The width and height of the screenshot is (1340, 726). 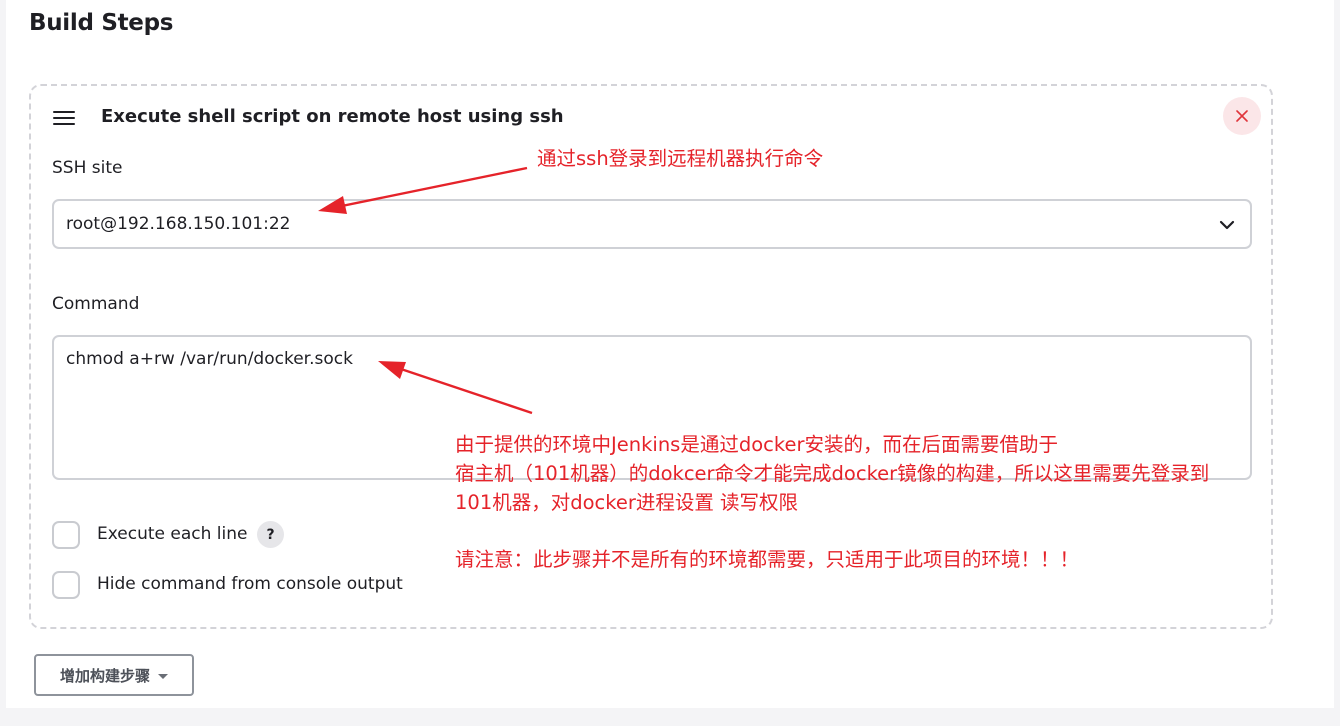 What do you see at coordinates (767, 559) in the screenshot?
I see `annotation-notice: 请注意：此步骤并不是所有的环境都需要，只适用于此项目的环境！！！` at bounding box center [767, 559].